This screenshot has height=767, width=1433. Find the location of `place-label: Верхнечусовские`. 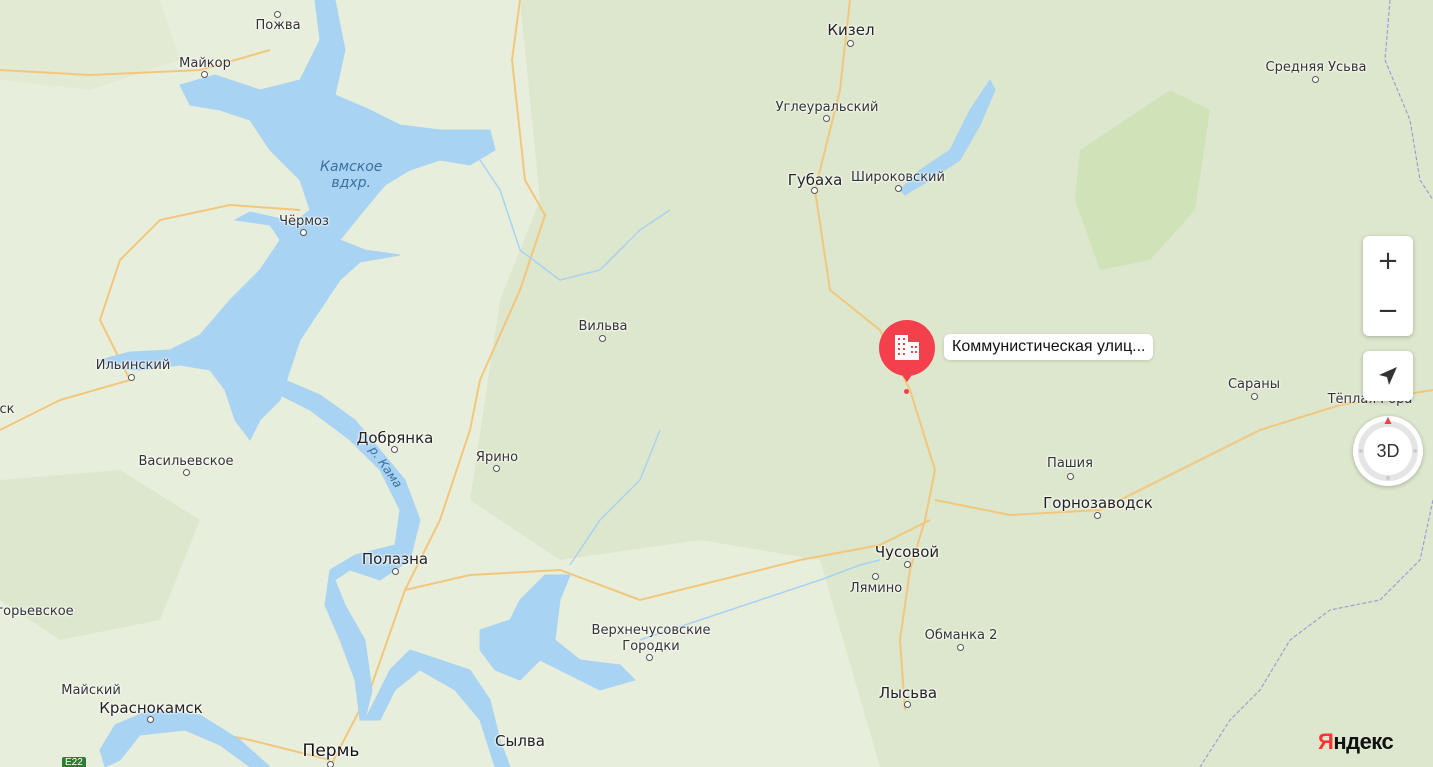

place-label: Верхнечусовские is located at coordinates (651, 630).